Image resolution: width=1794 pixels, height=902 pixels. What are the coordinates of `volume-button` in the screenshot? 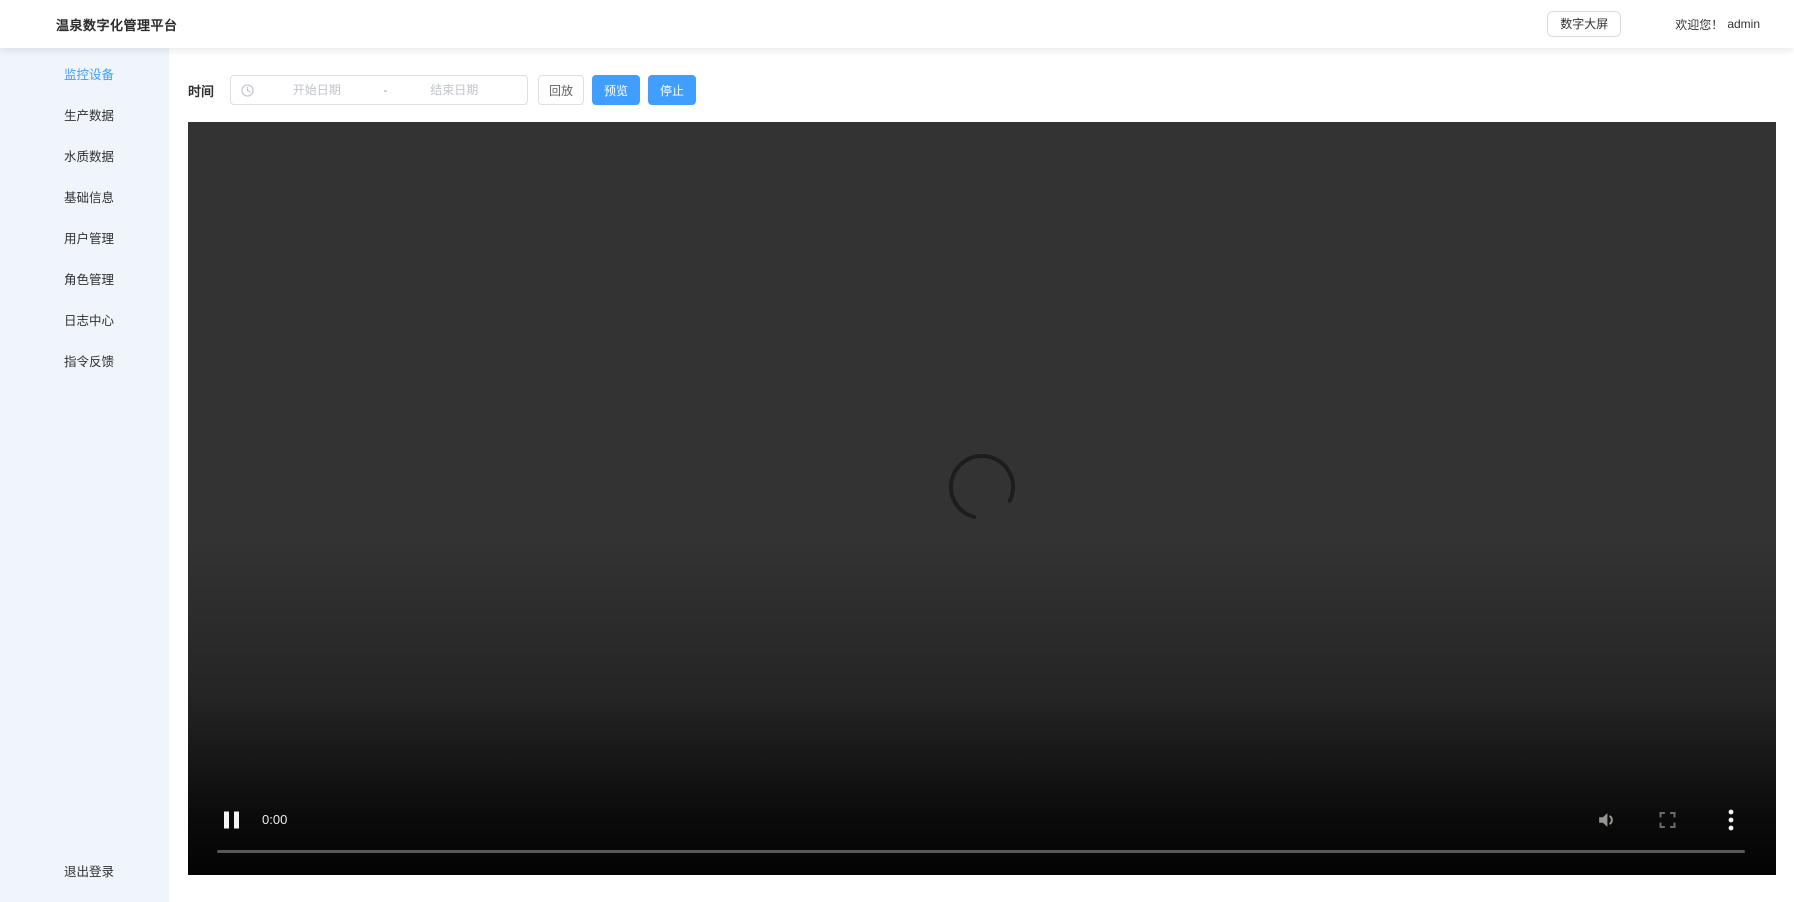 It's located at (1606, 820).